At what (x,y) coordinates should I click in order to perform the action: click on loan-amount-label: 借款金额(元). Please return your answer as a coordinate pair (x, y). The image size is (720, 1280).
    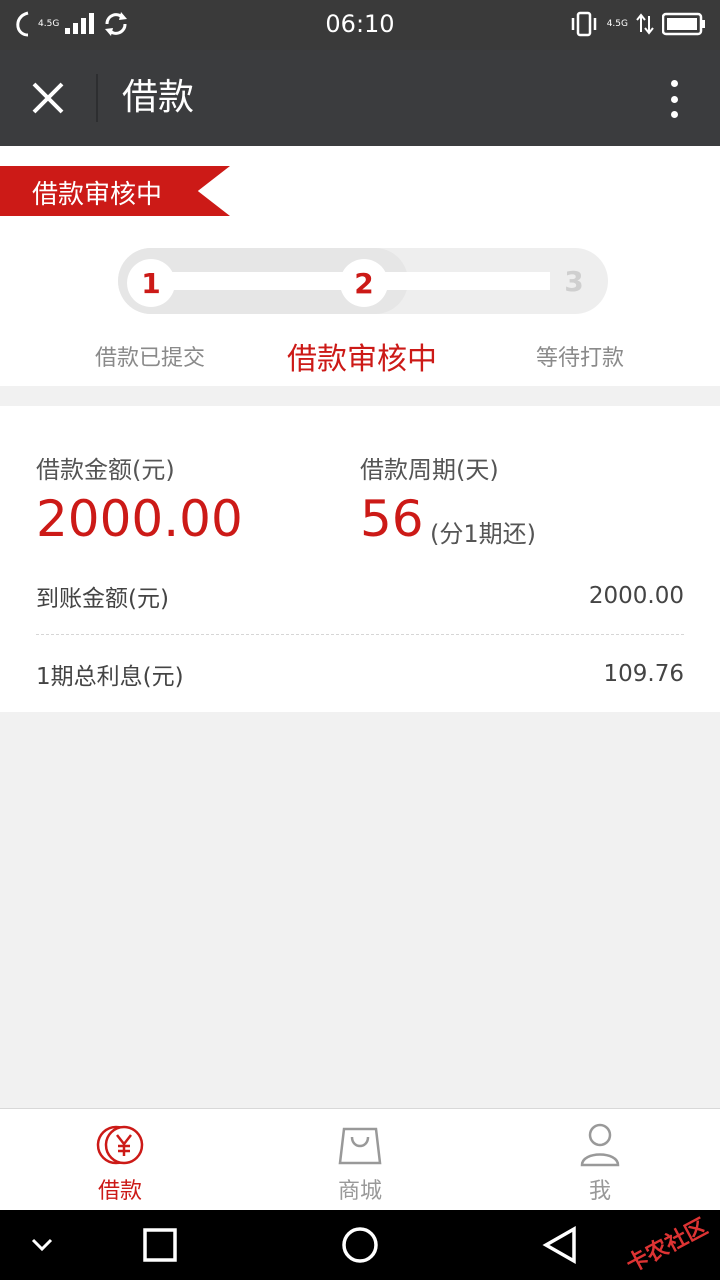
    Looking at the image, I should click on (105, 470).